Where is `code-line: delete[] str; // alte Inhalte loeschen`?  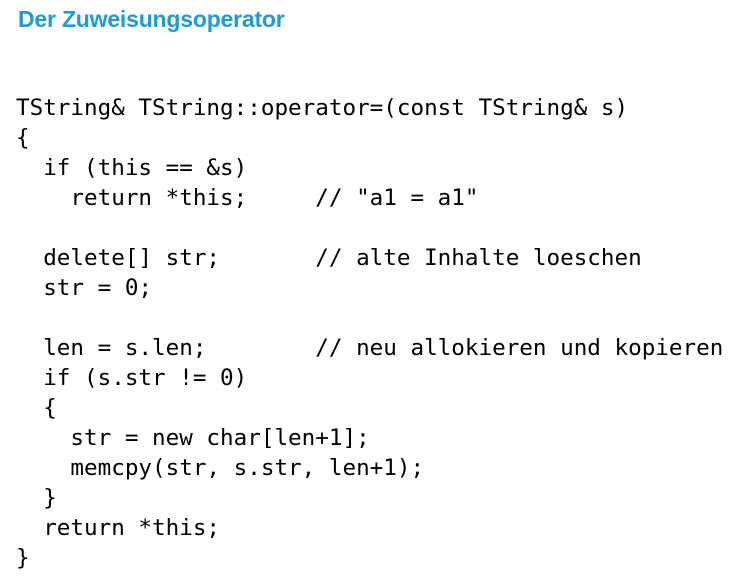
code-line: delete[] str; // alte Inhalte loeschen is located at coordinates (329, 258).